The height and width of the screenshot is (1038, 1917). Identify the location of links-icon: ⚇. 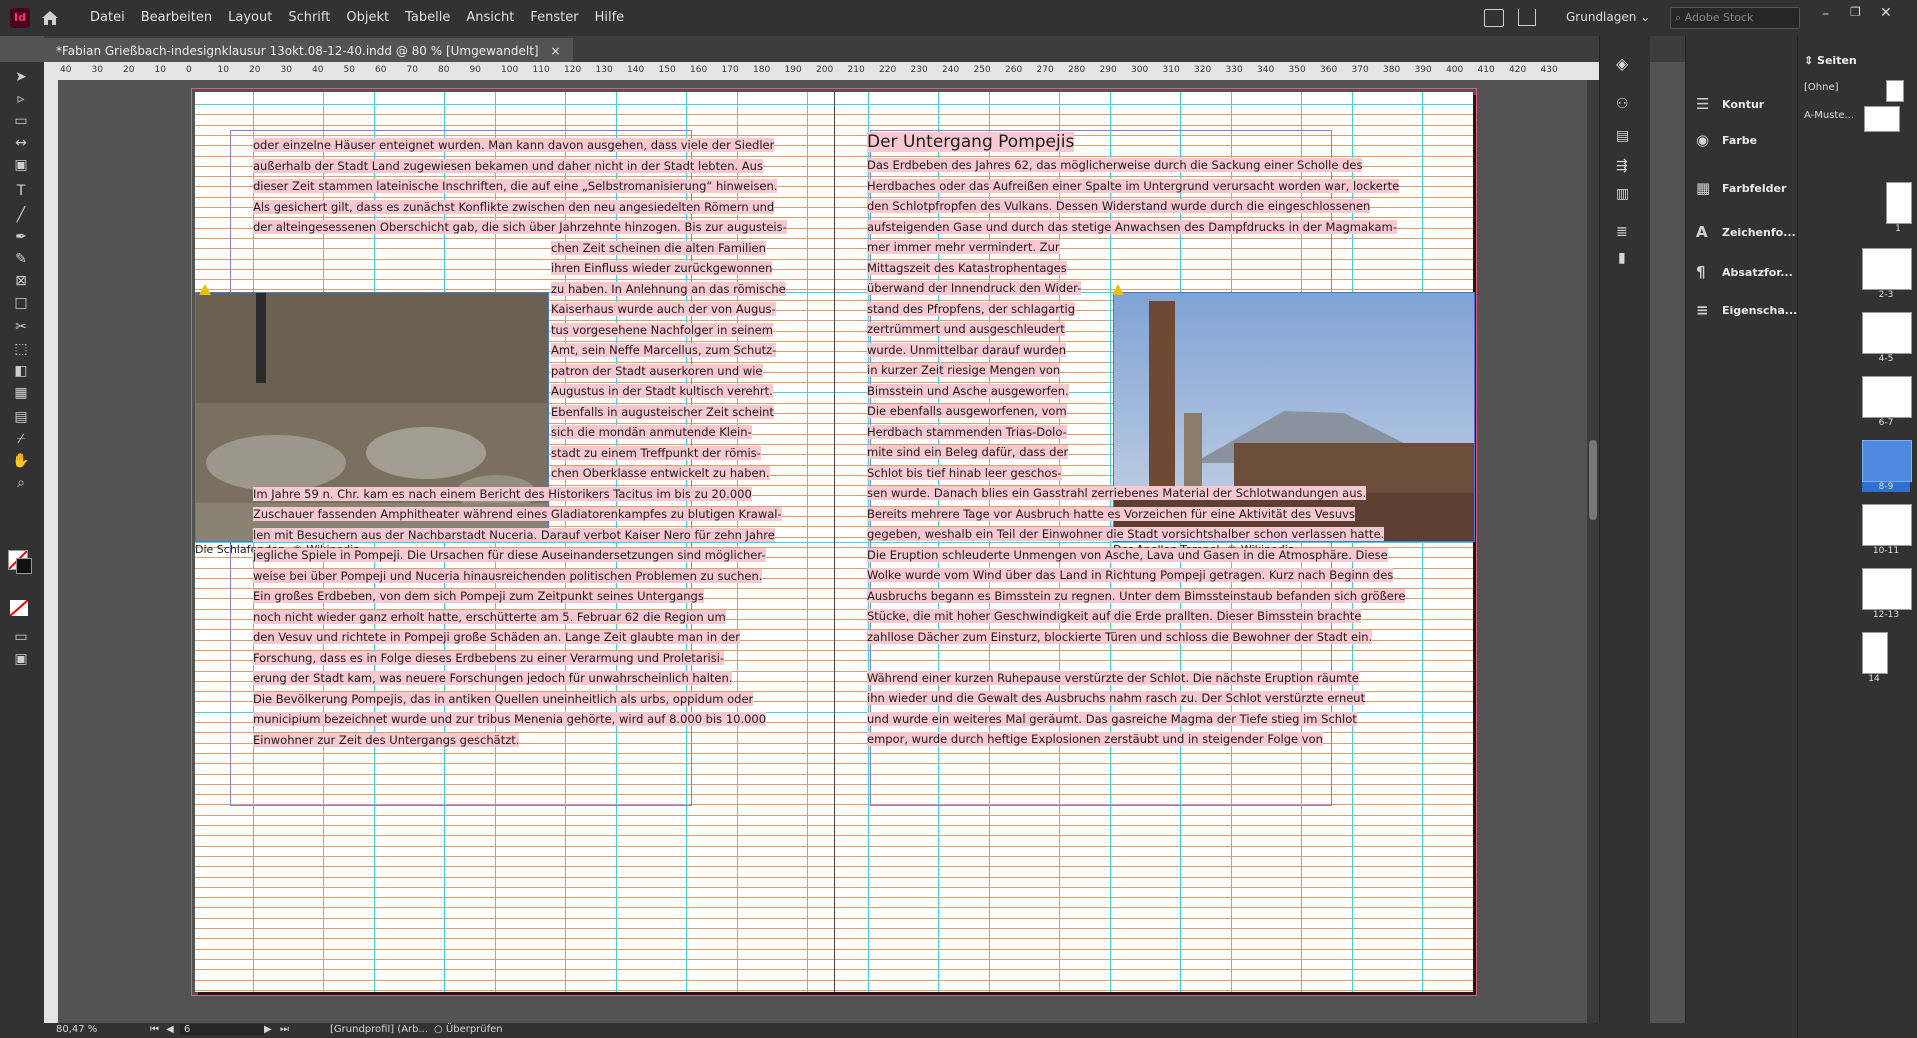
(1622, 104).